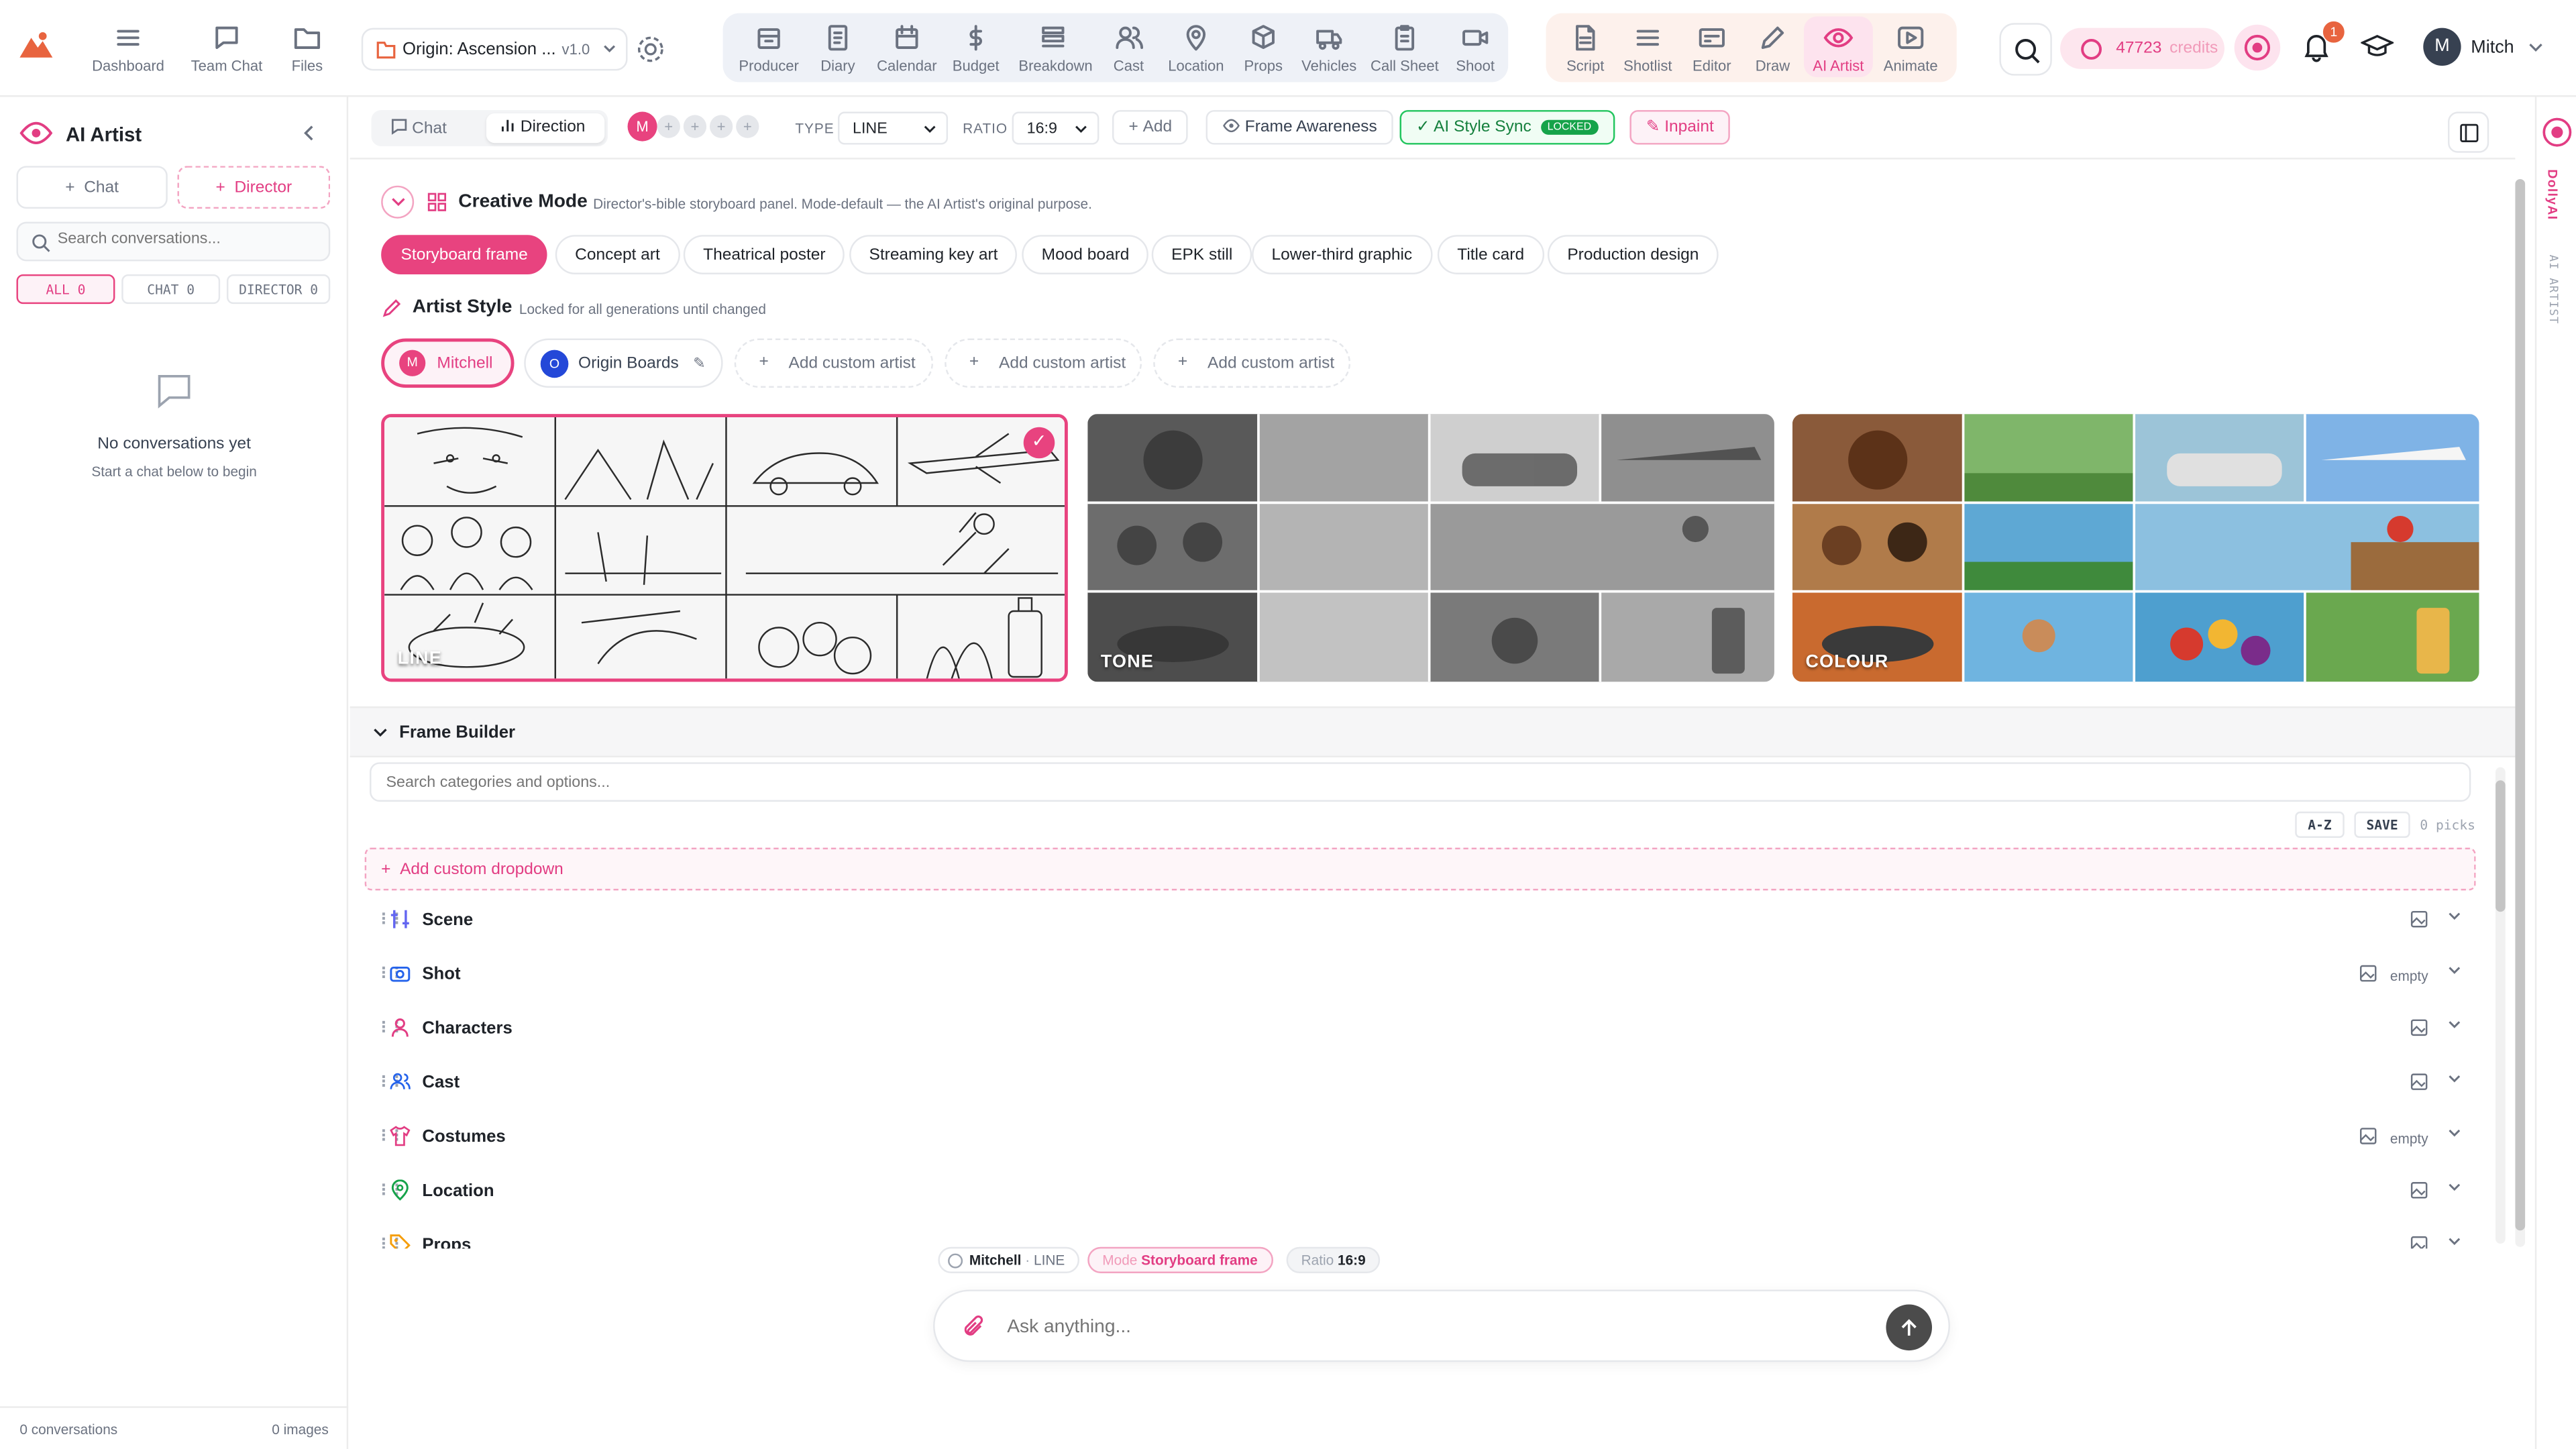  I want to click on nav-dashboard: Dashboard, so click(127, 48).